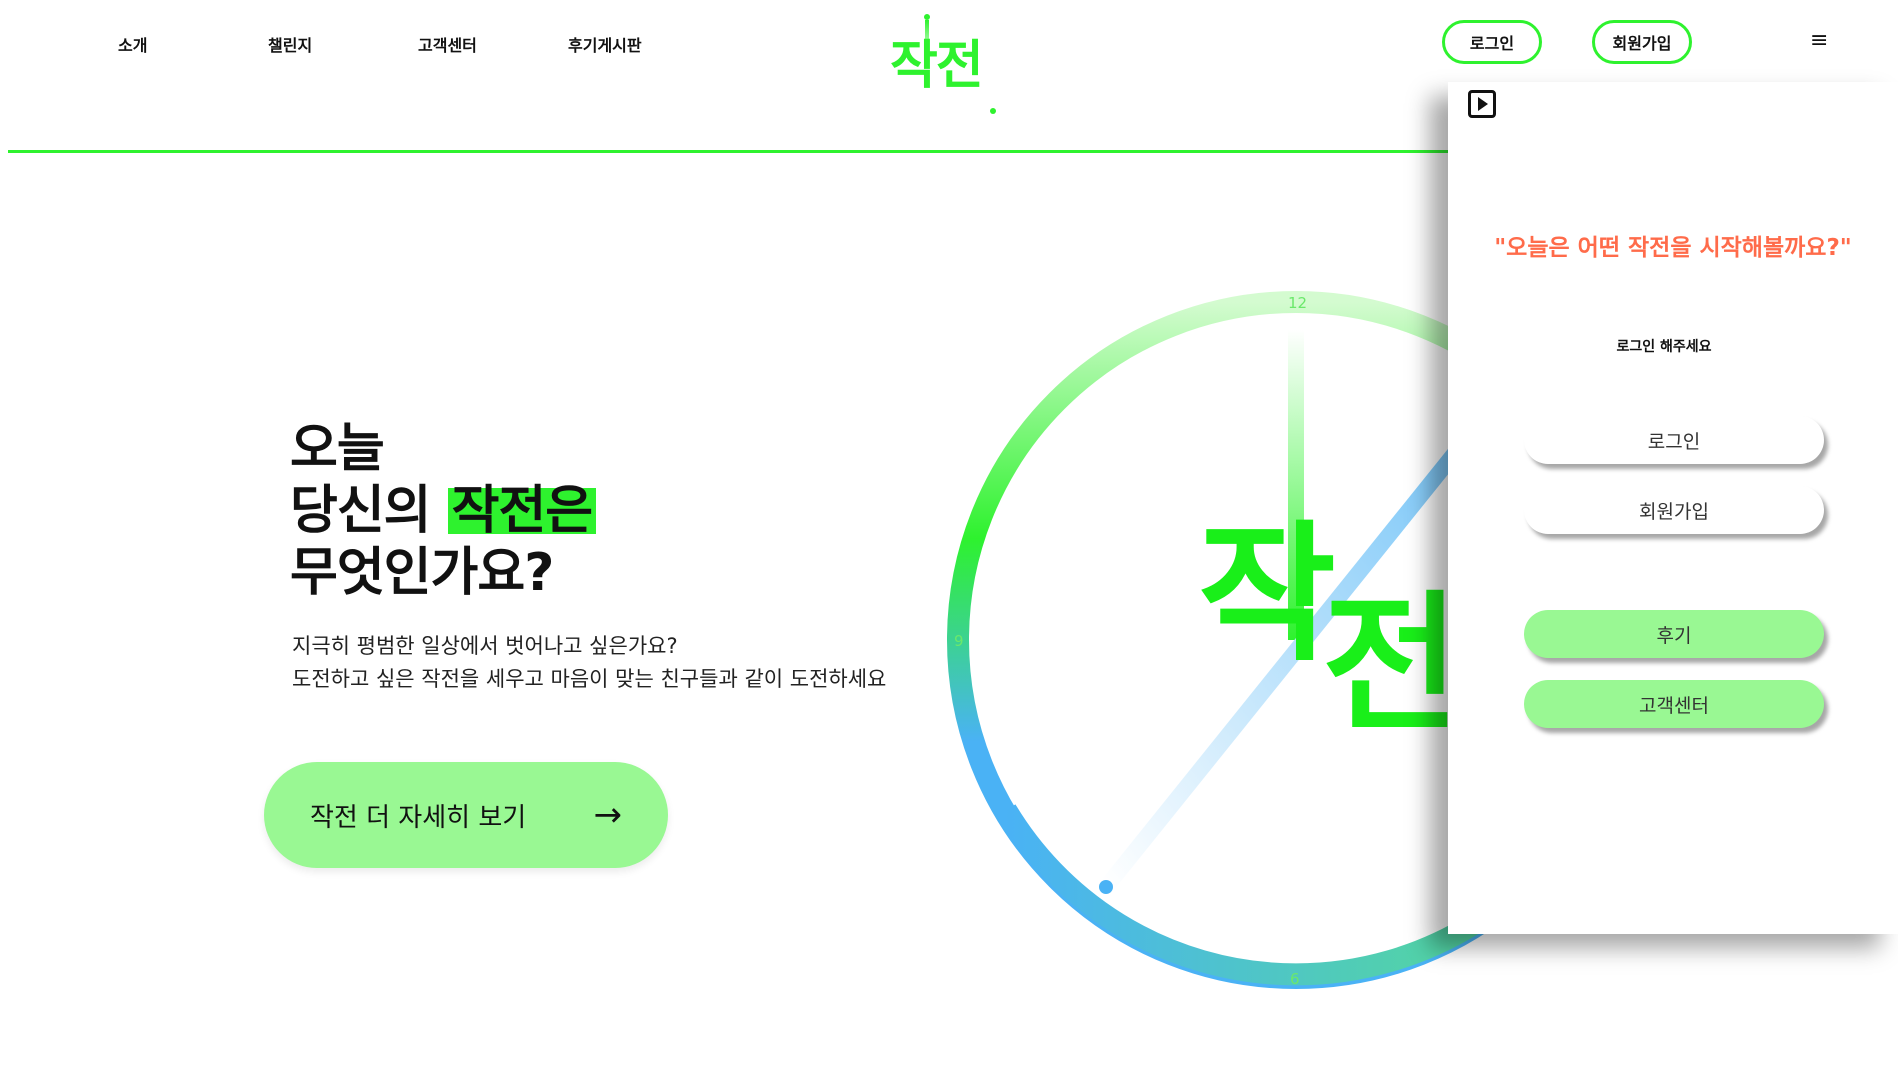  I want to click on panel-quote: "오늘은 어떤 작전을 시작해볼까요?", so click(1673, 248).